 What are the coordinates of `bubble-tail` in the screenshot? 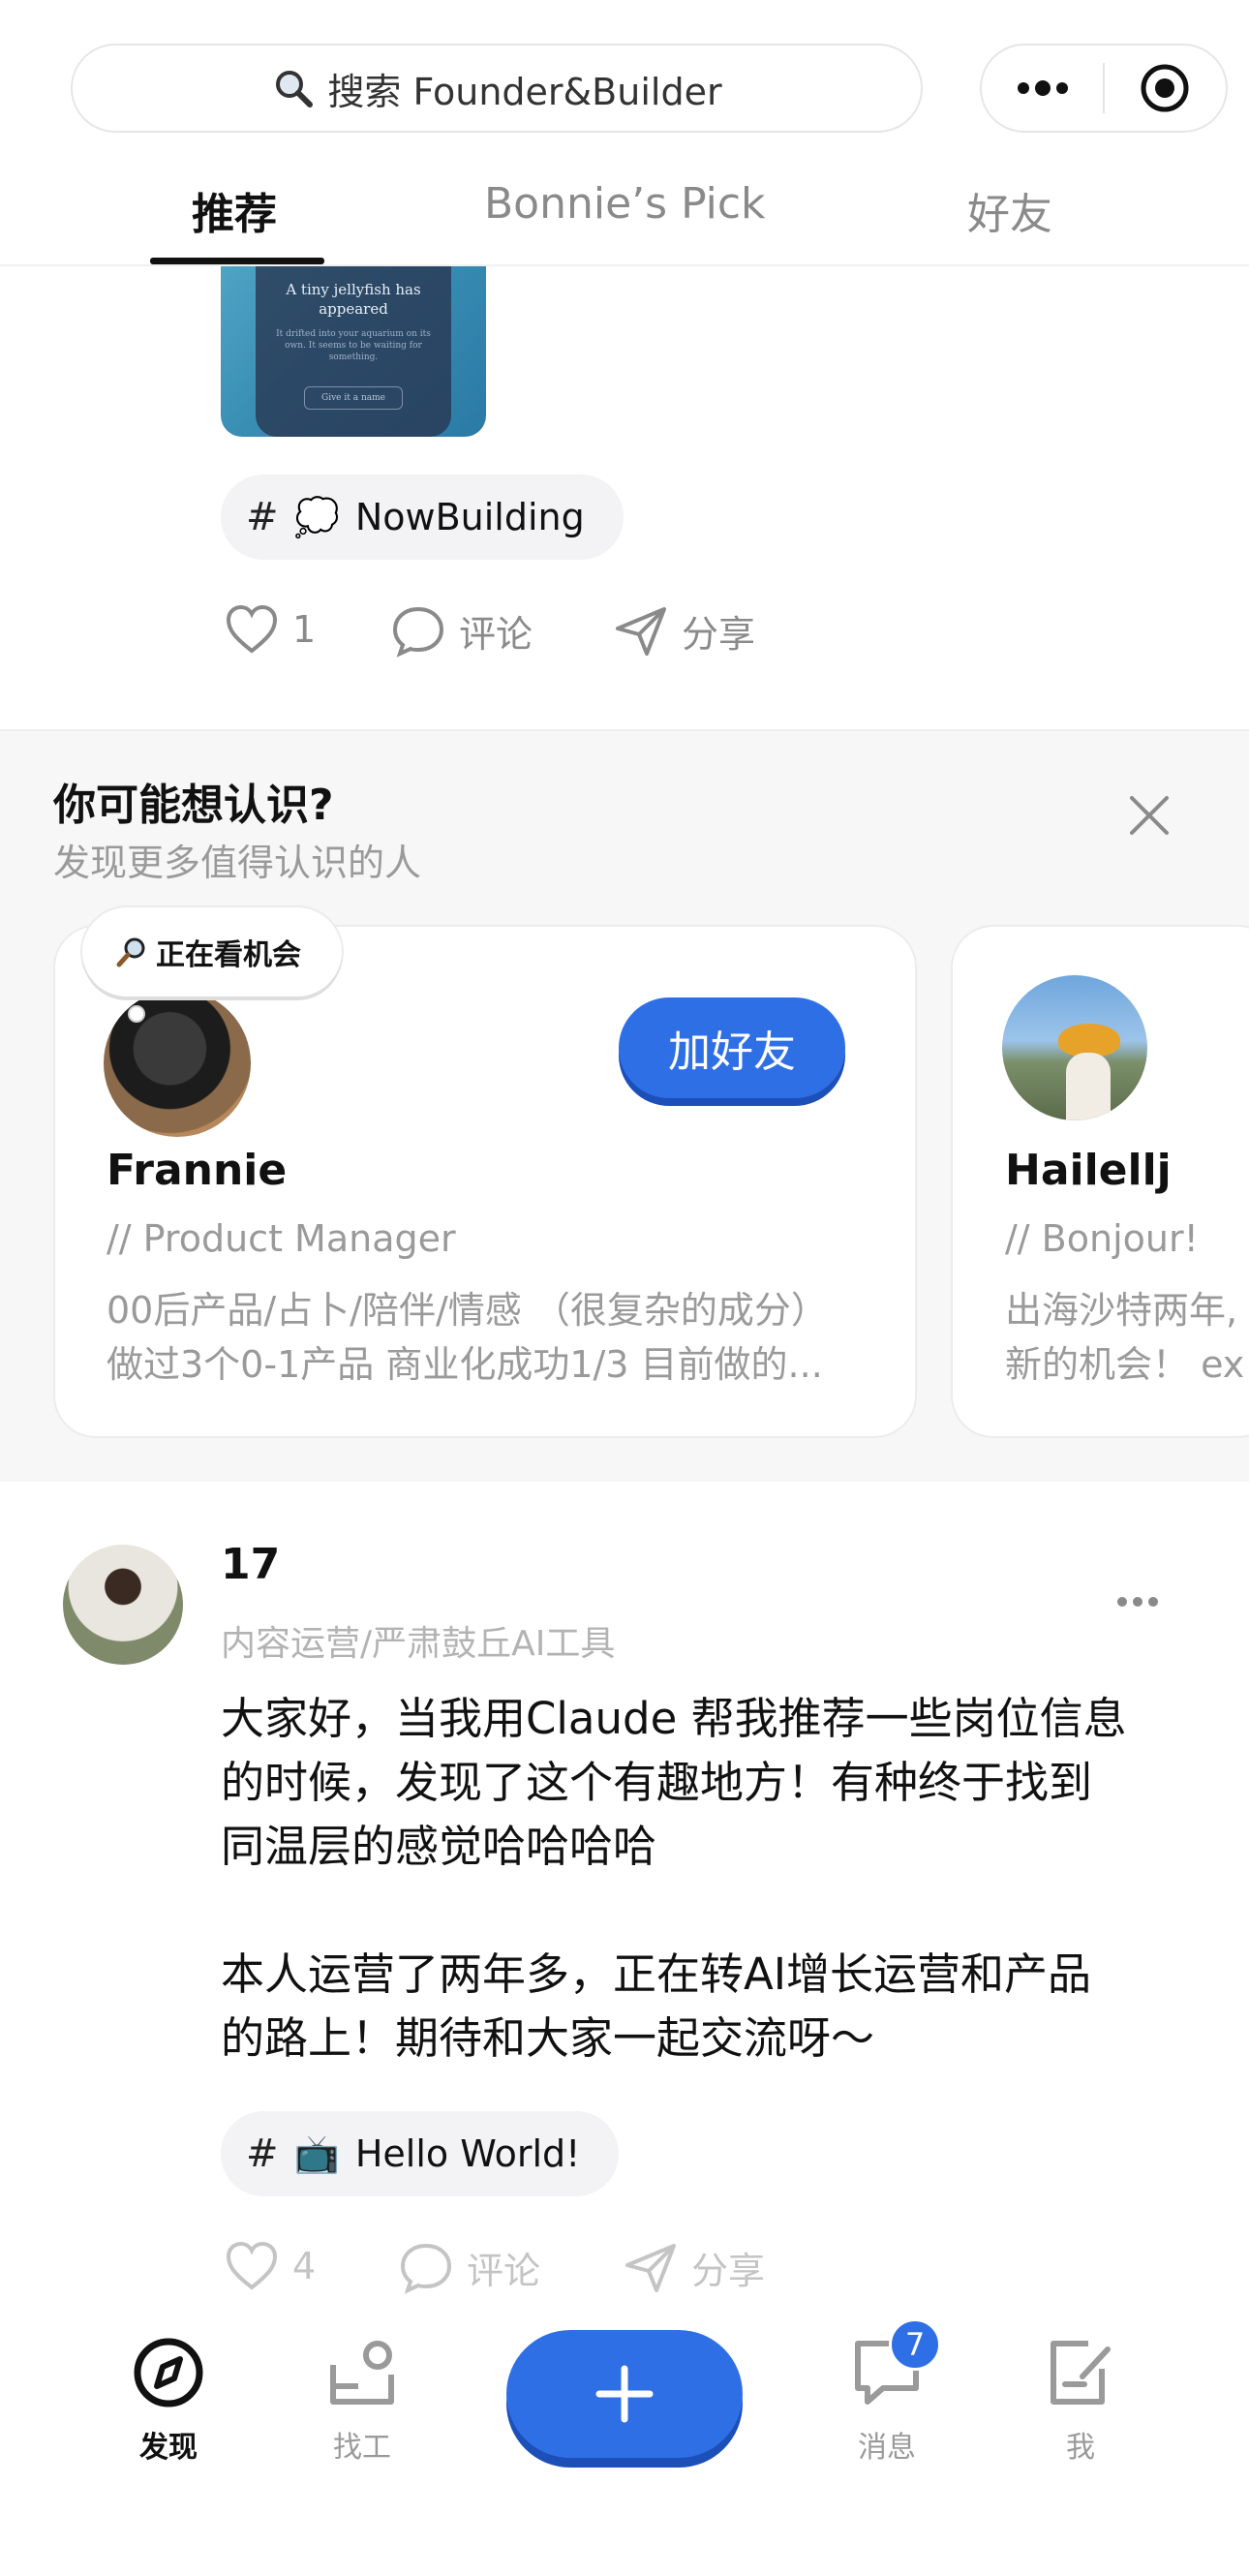 It's located at (136, 1014).